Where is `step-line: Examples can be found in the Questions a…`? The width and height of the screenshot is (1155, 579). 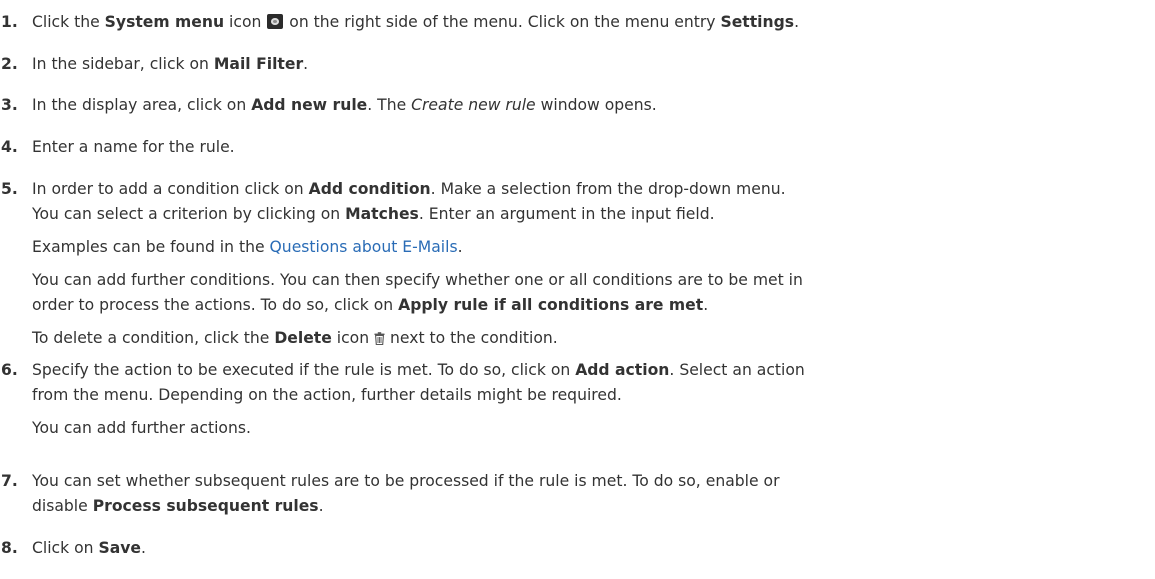 step-line: Examples can be found in the Questions a… is located at coordinates (582, 247).